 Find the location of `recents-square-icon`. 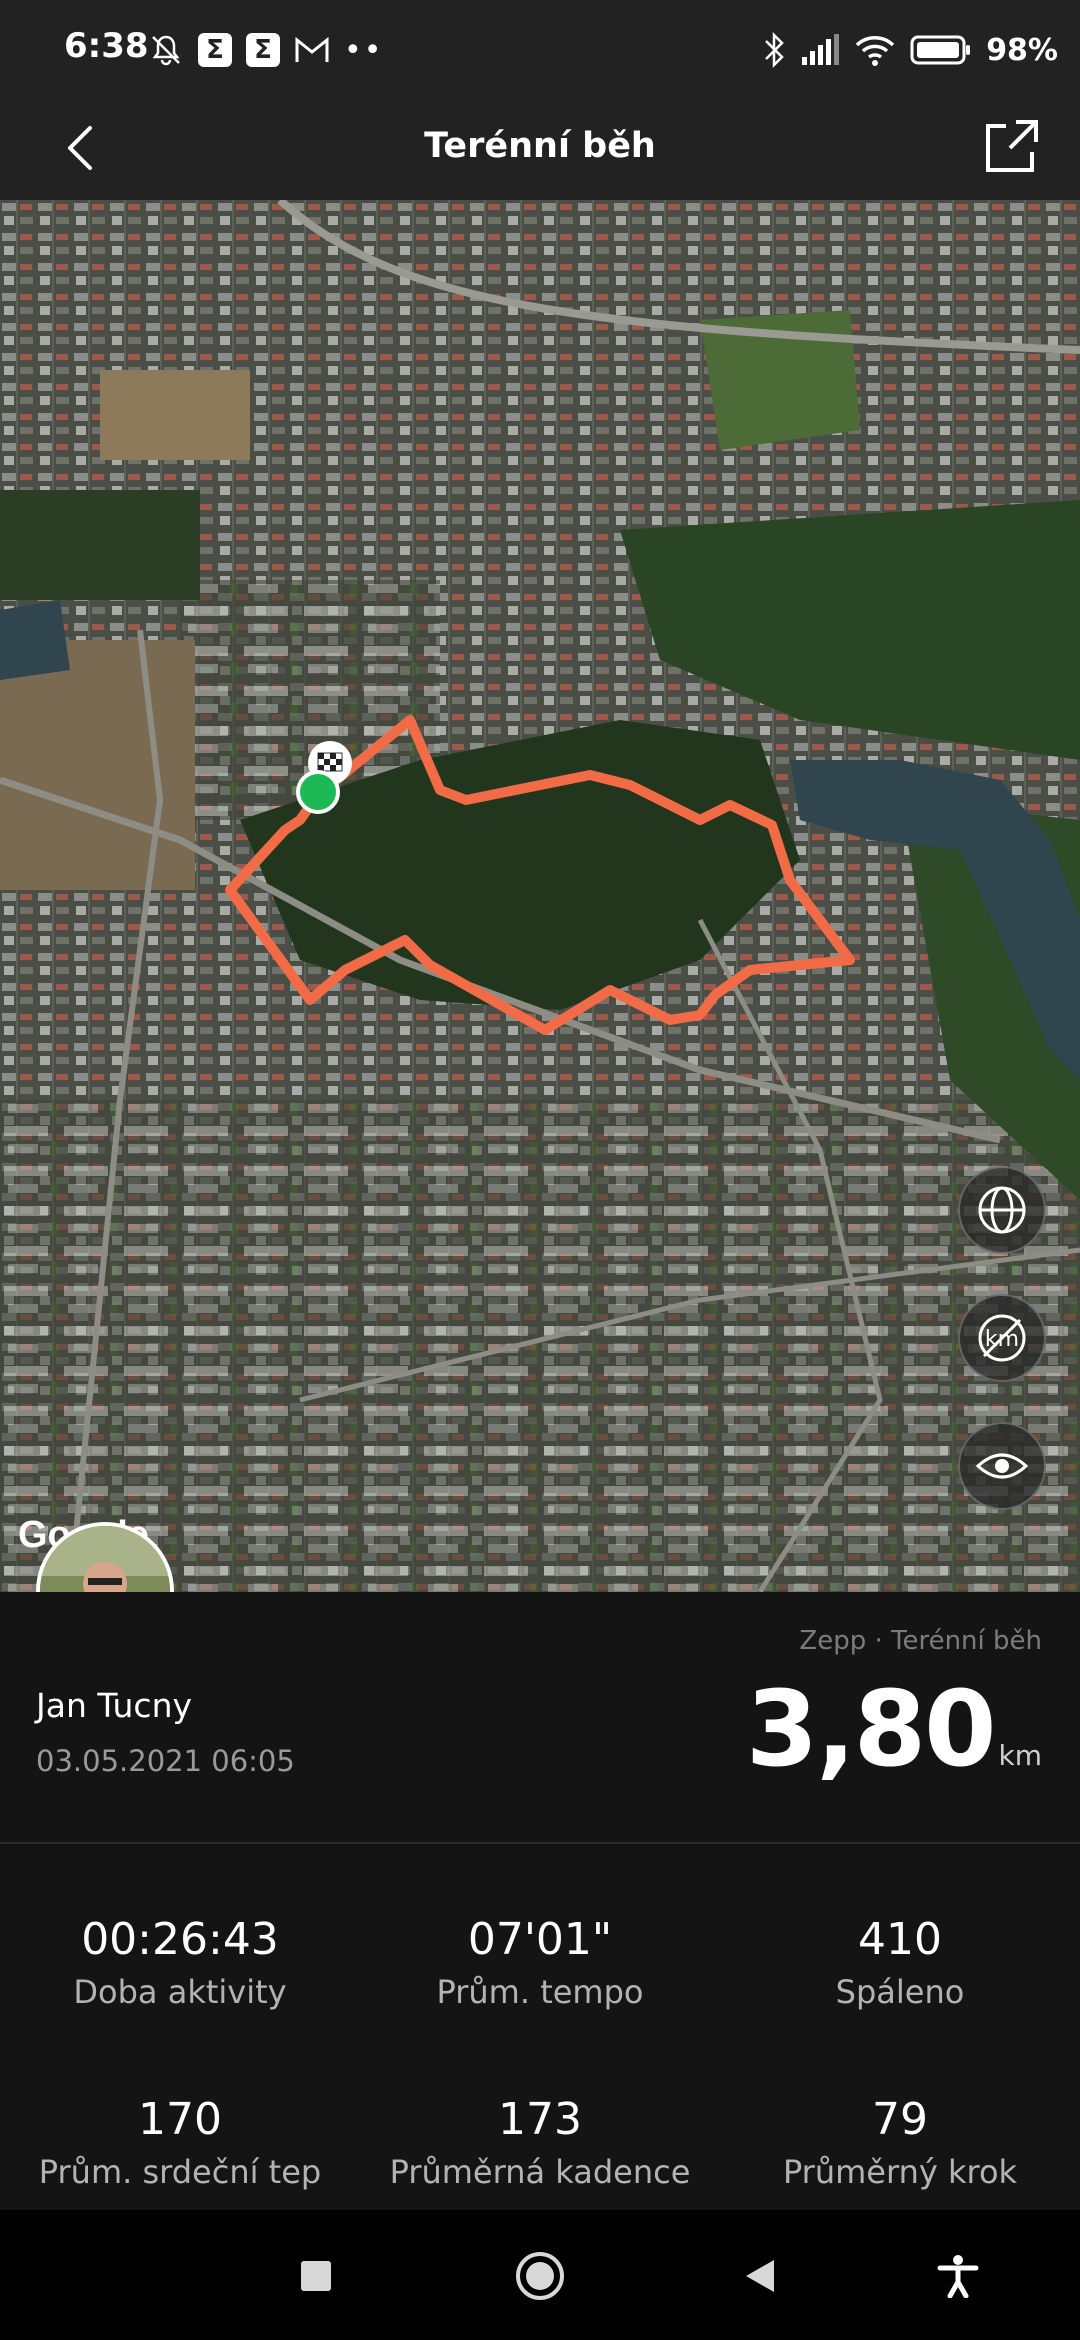

recents-square-icon is located at coordinates (316, 2276).